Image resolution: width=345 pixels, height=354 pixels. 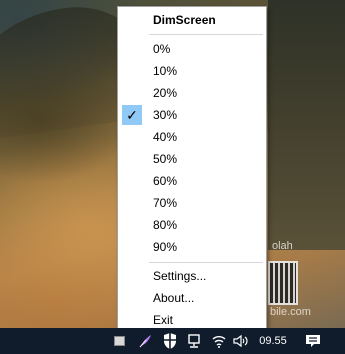 I want to click on menu-item-40-percent: 40%, so click(x=192, y=137).